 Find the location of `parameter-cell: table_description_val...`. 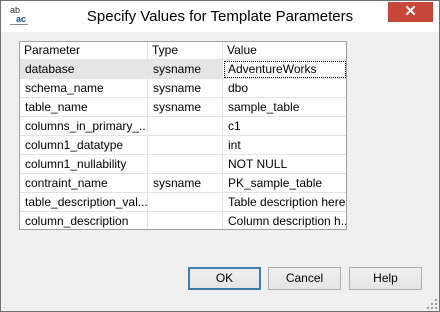

parameter-cell: table_description_val... is located at coordinates (84, 202).